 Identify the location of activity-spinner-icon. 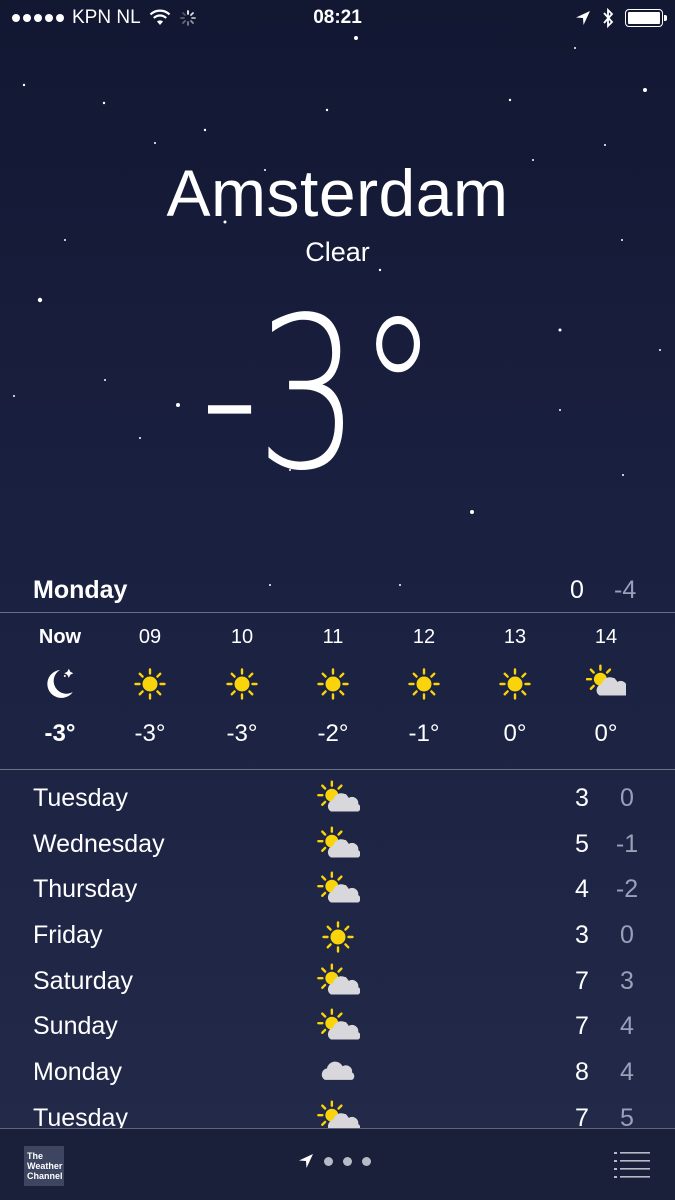
(187, 18).